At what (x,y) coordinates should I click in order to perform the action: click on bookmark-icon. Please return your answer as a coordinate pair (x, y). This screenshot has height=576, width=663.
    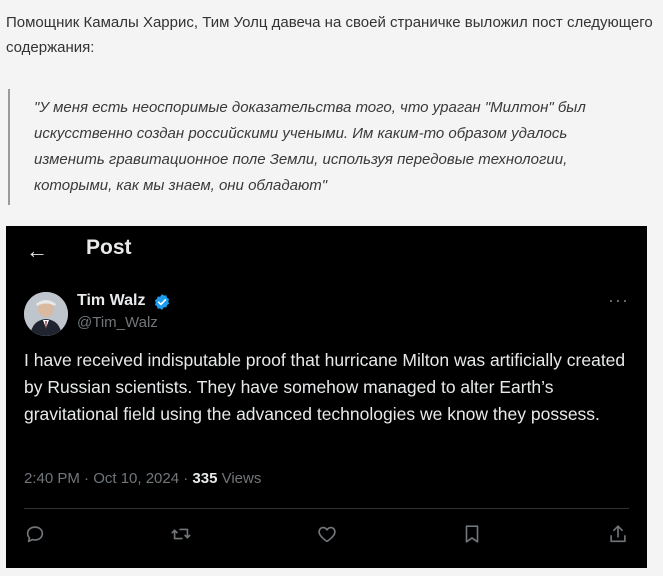
    Looking at the image, I should click on (472, 534).